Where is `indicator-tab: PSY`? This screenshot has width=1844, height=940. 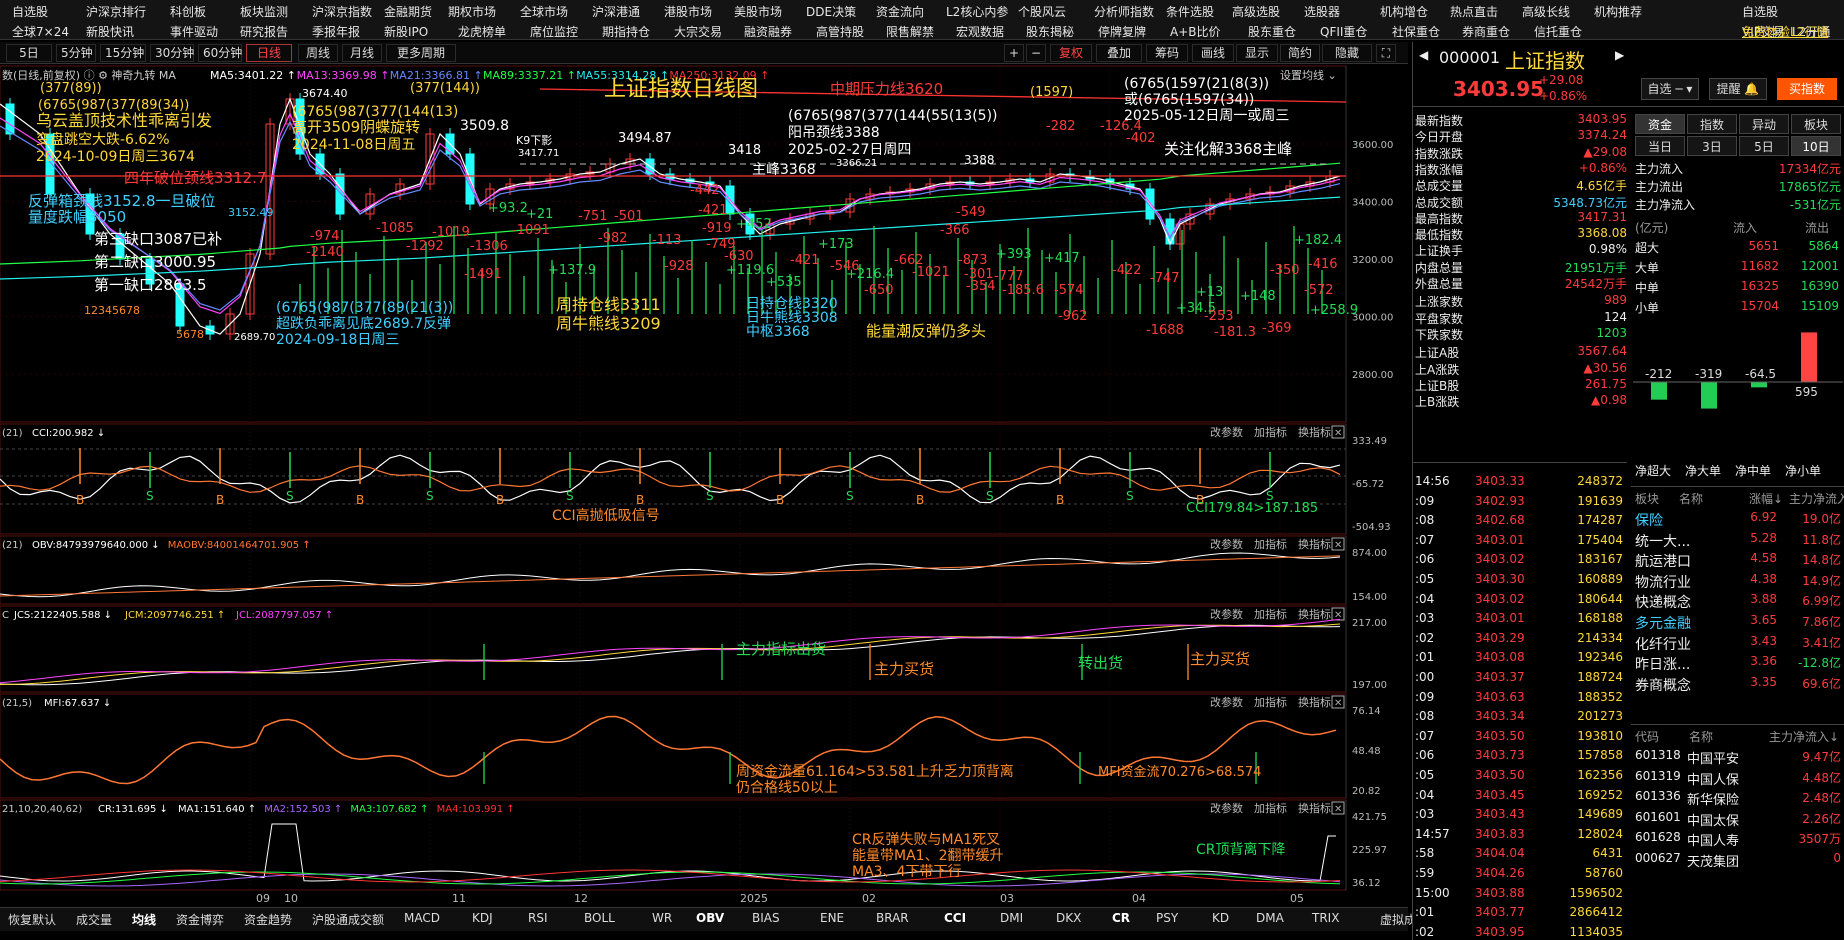
indicator-tab: PSY is located at coordinates (1167, 918).